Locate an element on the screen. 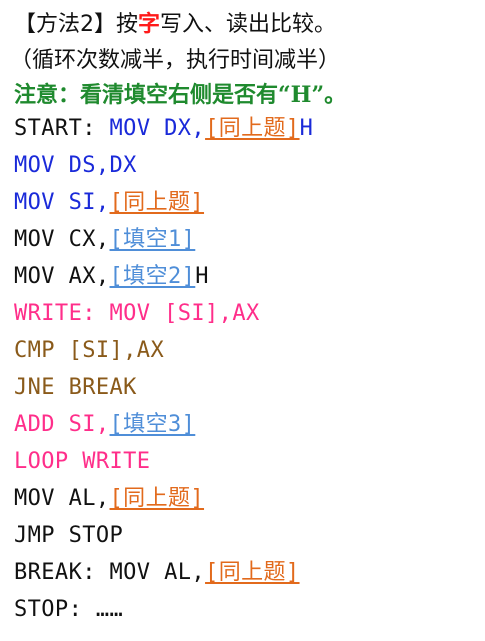  code-segment: WRITE: MOV [SI],AX is located at coordinates (137, 313).